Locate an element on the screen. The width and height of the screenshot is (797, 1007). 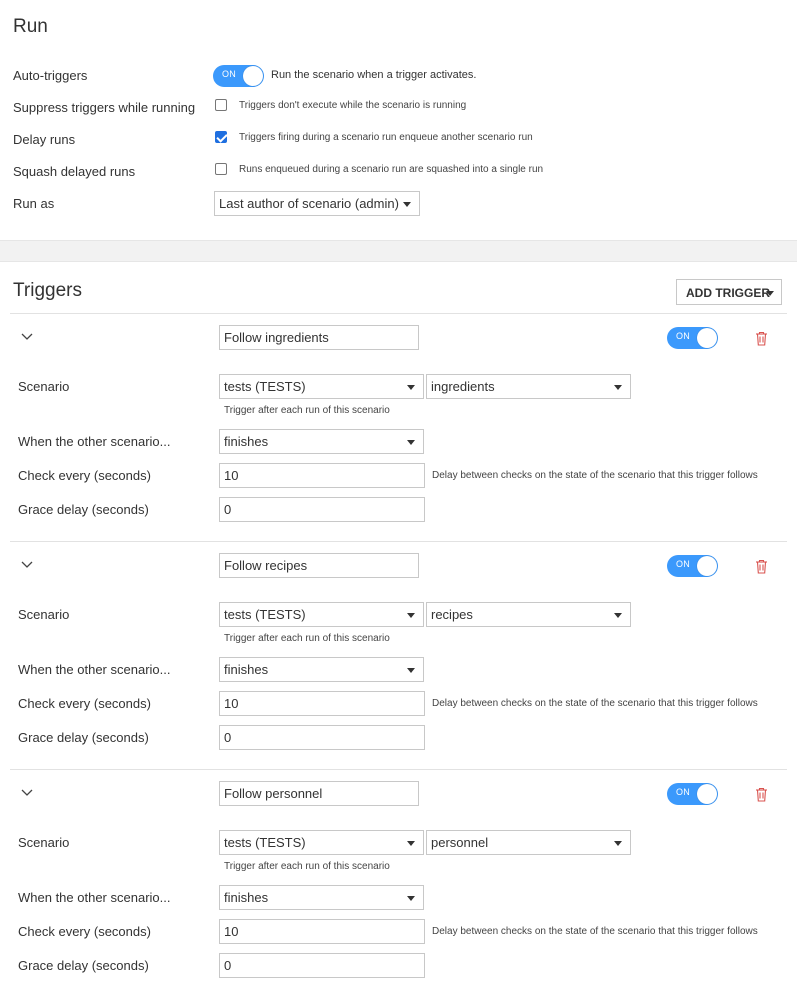
trigger-name-value: Follow ingredients is located at coordinates (276, 337).